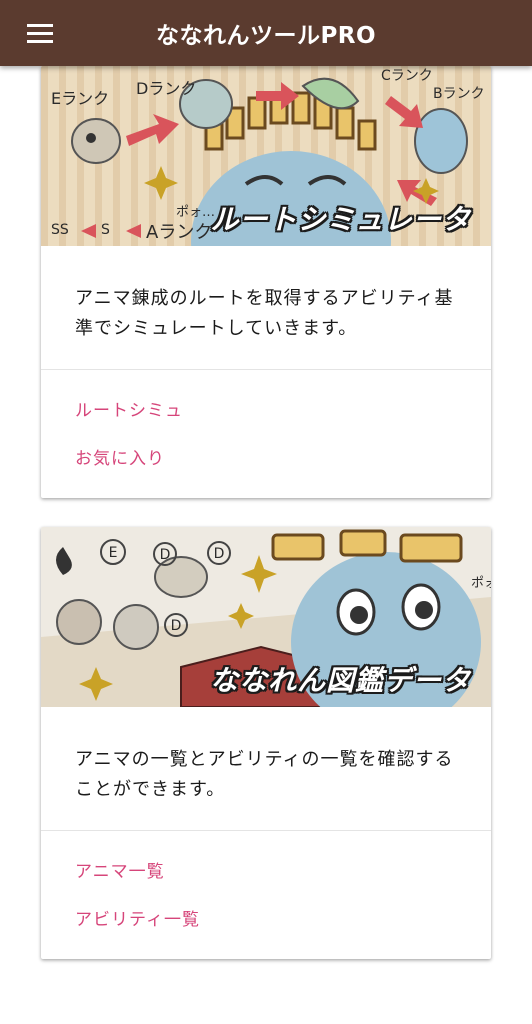 Image resolution: width=532 pixels, height=1024 pixels. I want to click on encyclopedia-description: アニマの一覧とアビリティの一覧を確認することができます。, so click(266, 769).